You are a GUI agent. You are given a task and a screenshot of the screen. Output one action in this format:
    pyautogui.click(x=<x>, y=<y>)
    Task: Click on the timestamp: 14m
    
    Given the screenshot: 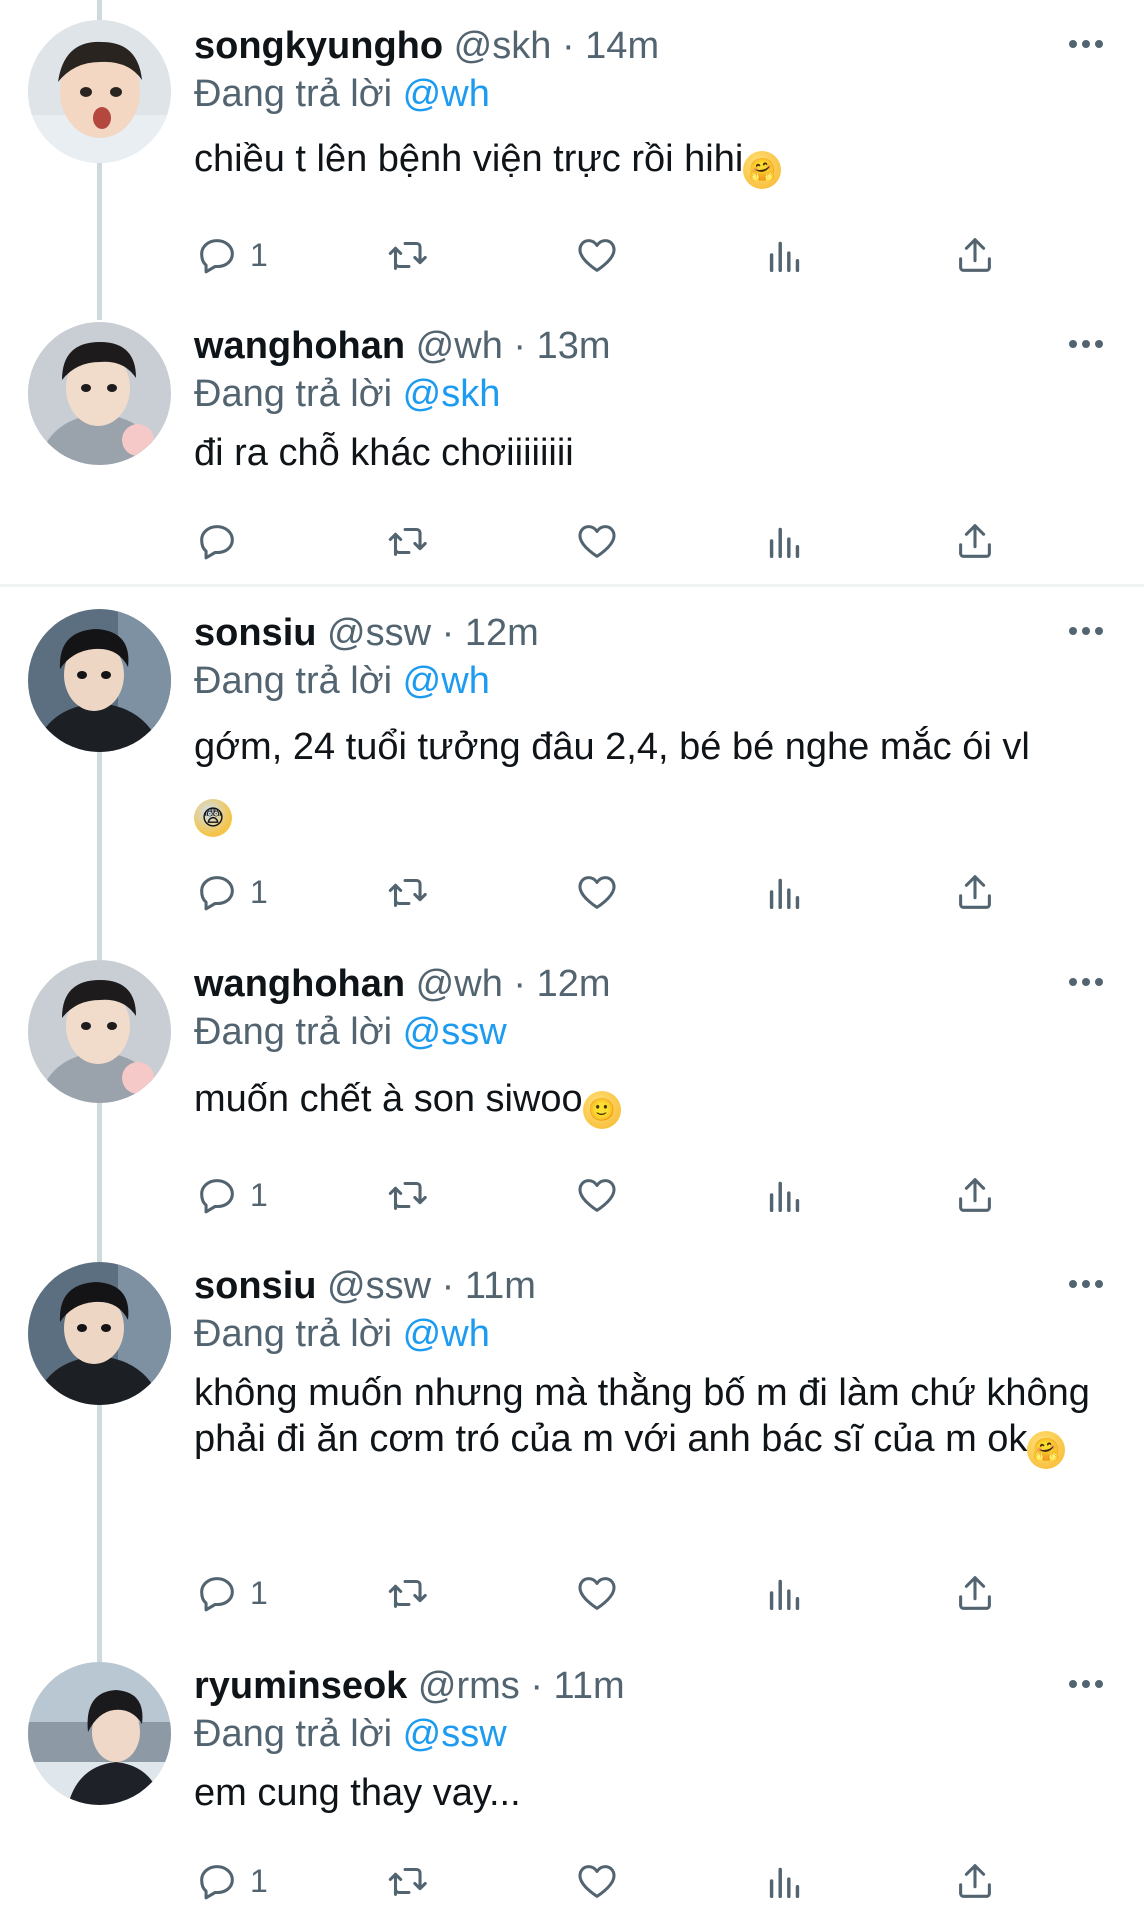 What is the action you would take?
    pyautogui.click(x=622, y=46)
    